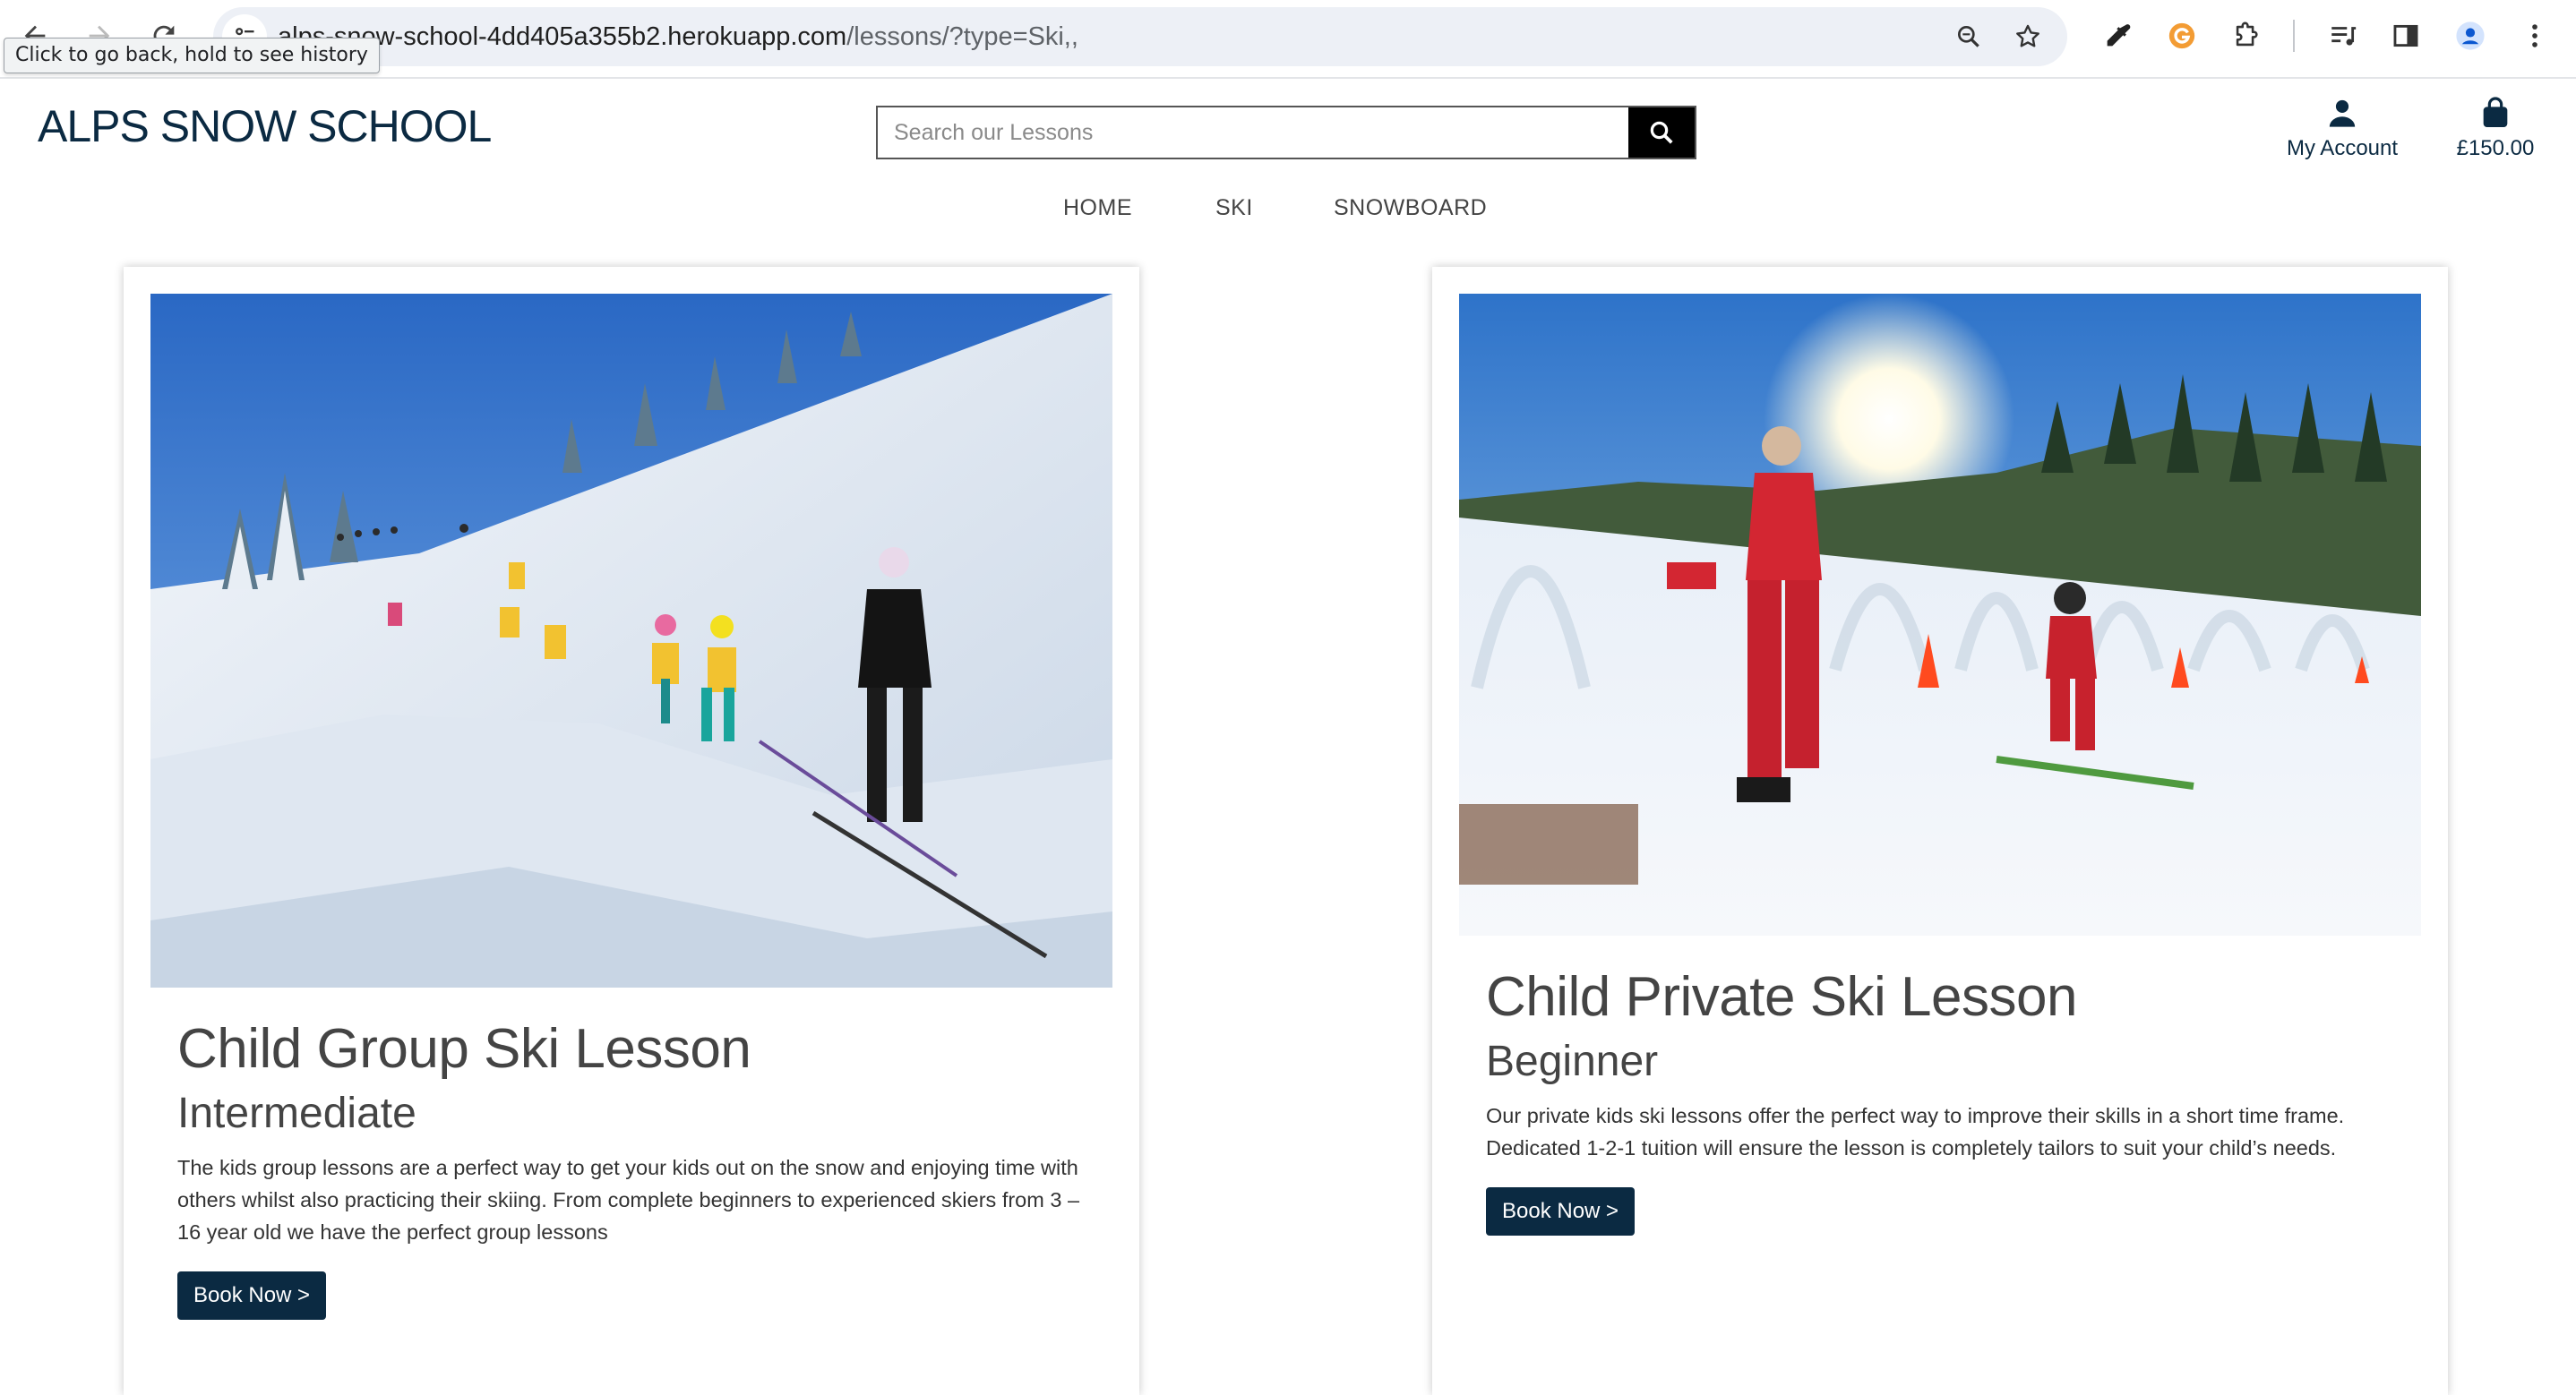  I want to click on shopping-bag-link: £150.00, so click(2495, 129).